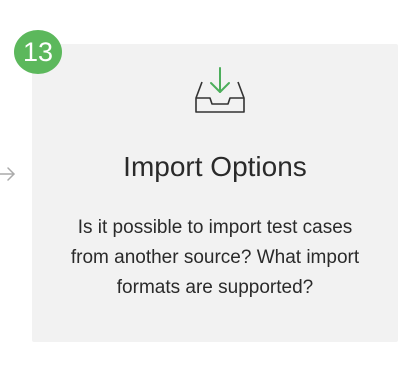  I want to click on arrow-right-icon, so click(7, 174).